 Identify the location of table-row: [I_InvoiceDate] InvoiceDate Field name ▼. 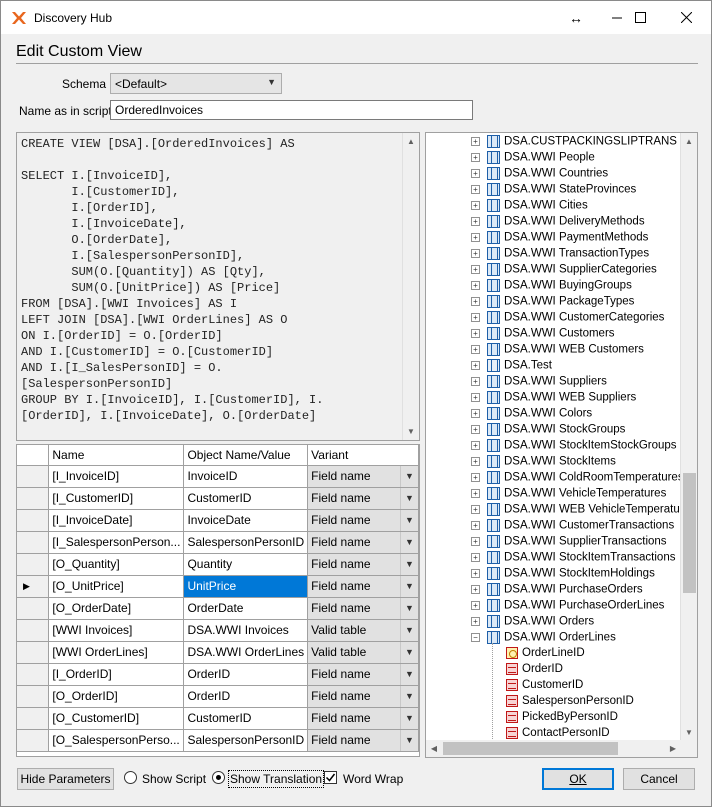
(218, 520).